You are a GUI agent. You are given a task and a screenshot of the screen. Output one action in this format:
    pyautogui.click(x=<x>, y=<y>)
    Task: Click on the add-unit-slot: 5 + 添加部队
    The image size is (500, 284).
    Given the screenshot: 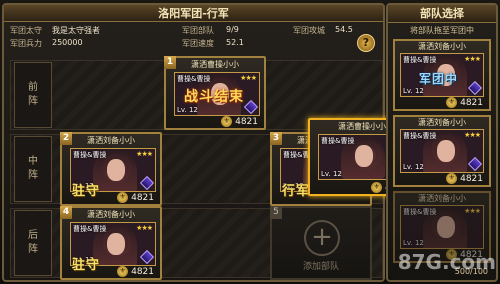 What is the action you would take?
    pyautogui.click(x=321, y=243)
    